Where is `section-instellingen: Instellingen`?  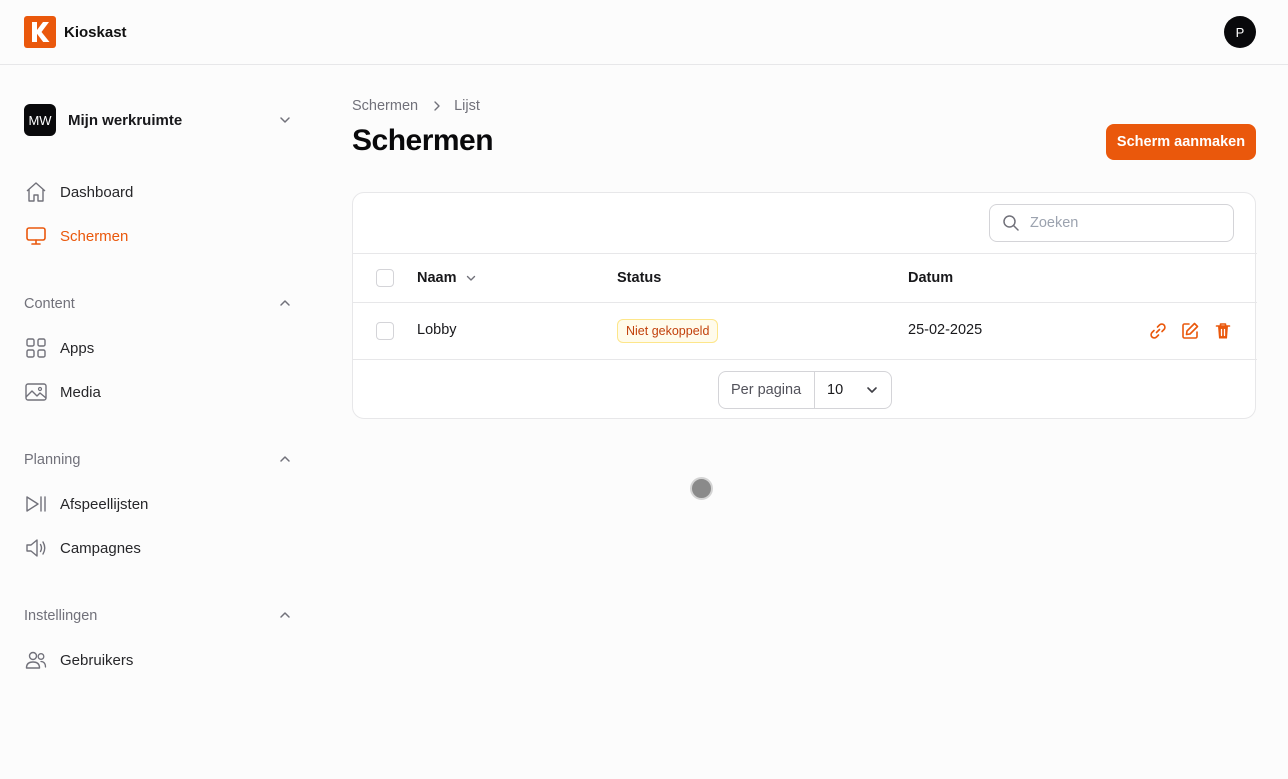 section-instellingen: Instellingen is located at coordinates (160, 616).